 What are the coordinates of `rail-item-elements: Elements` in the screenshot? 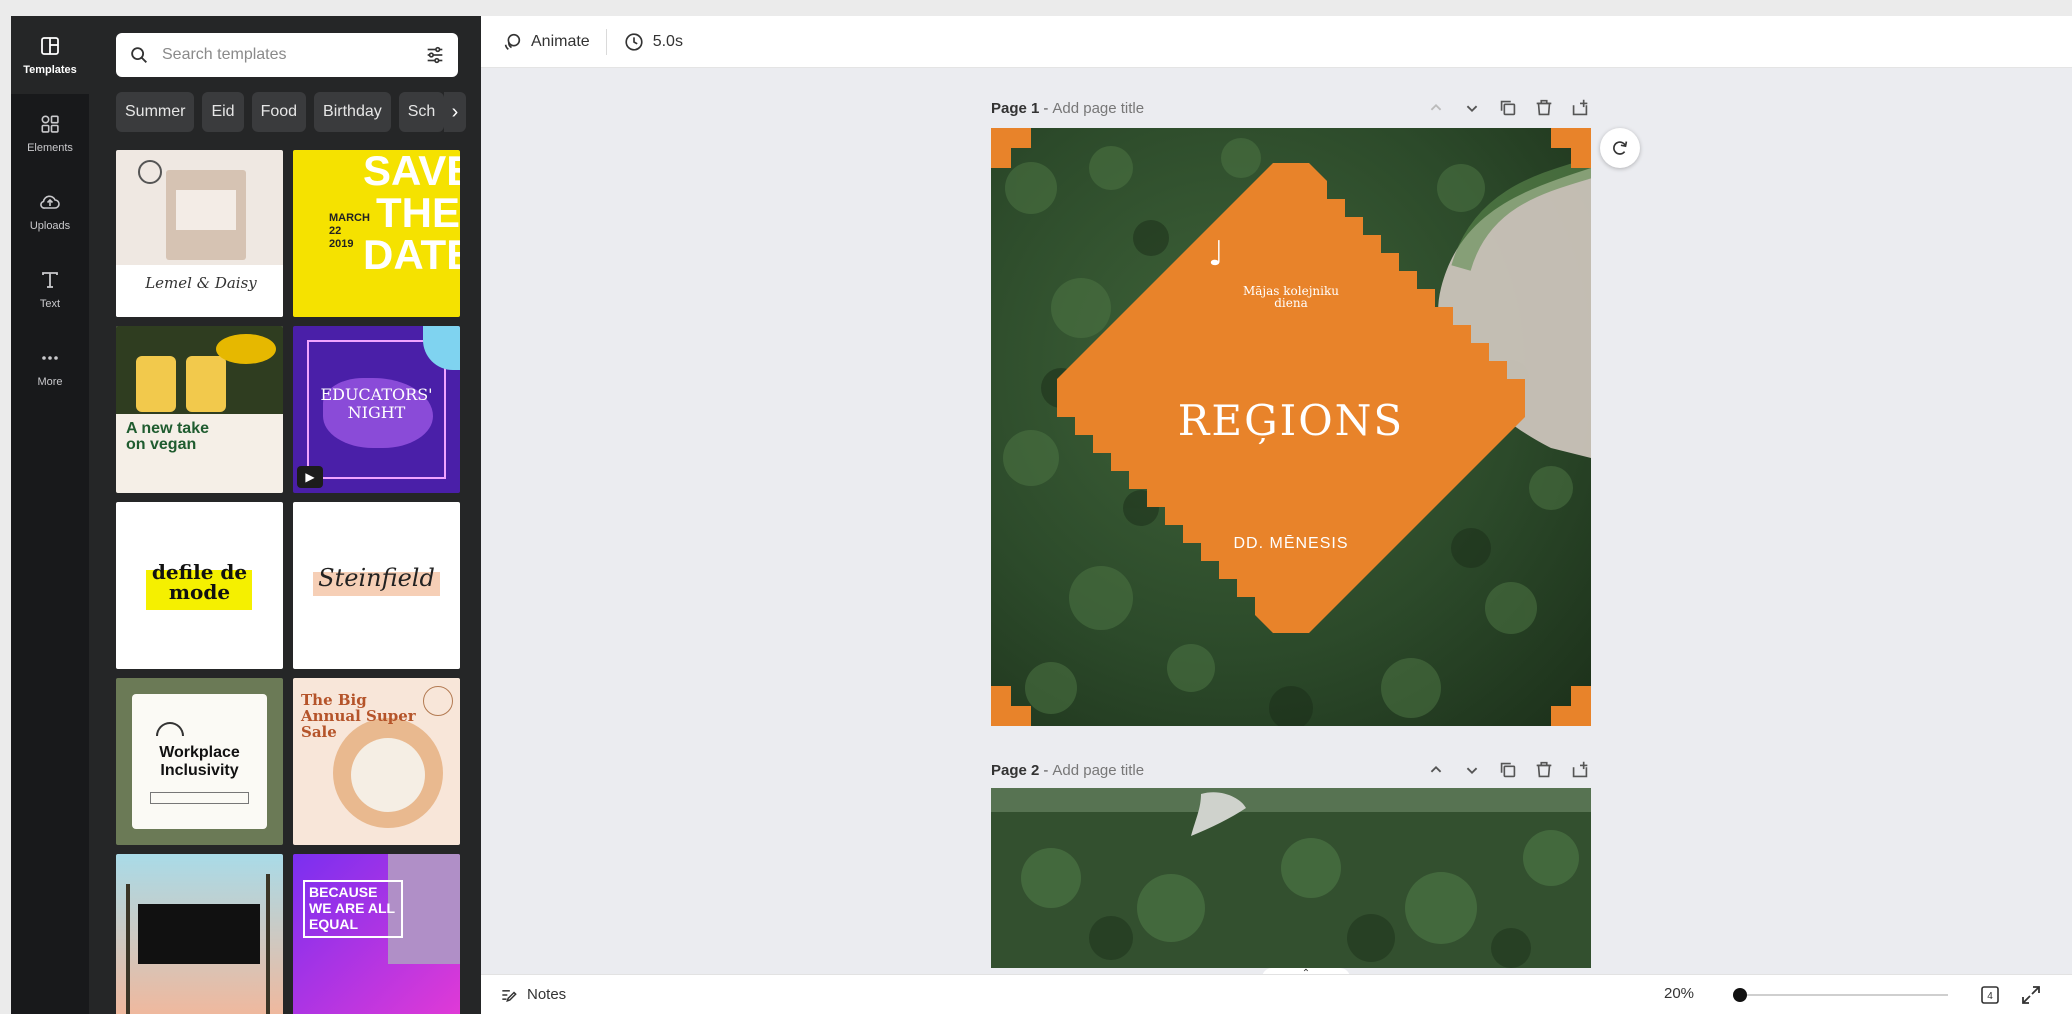 It's located at (50, 133).